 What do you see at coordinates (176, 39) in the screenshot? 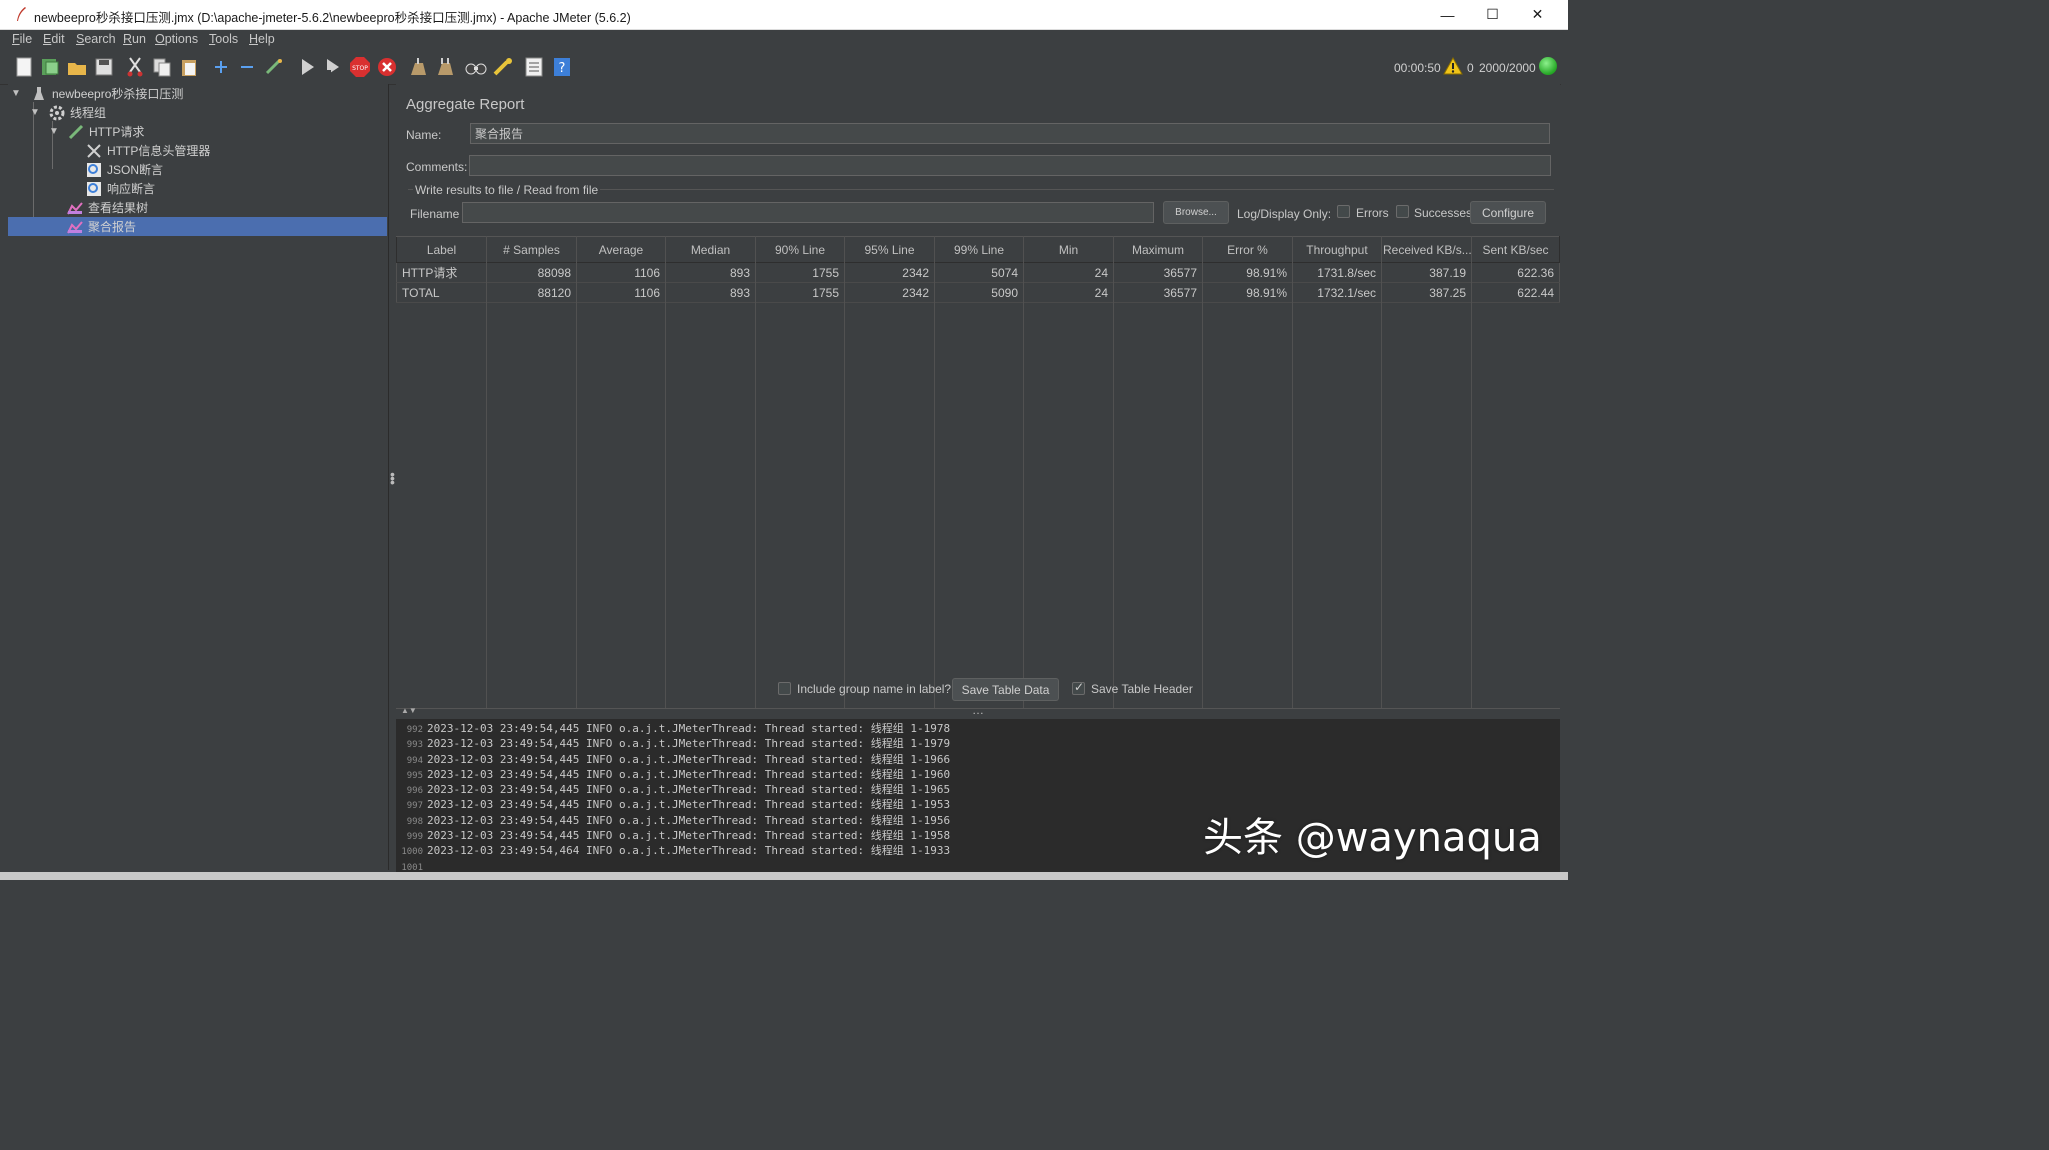
I see `menu-options: Options` at bounding box center [176, 39].